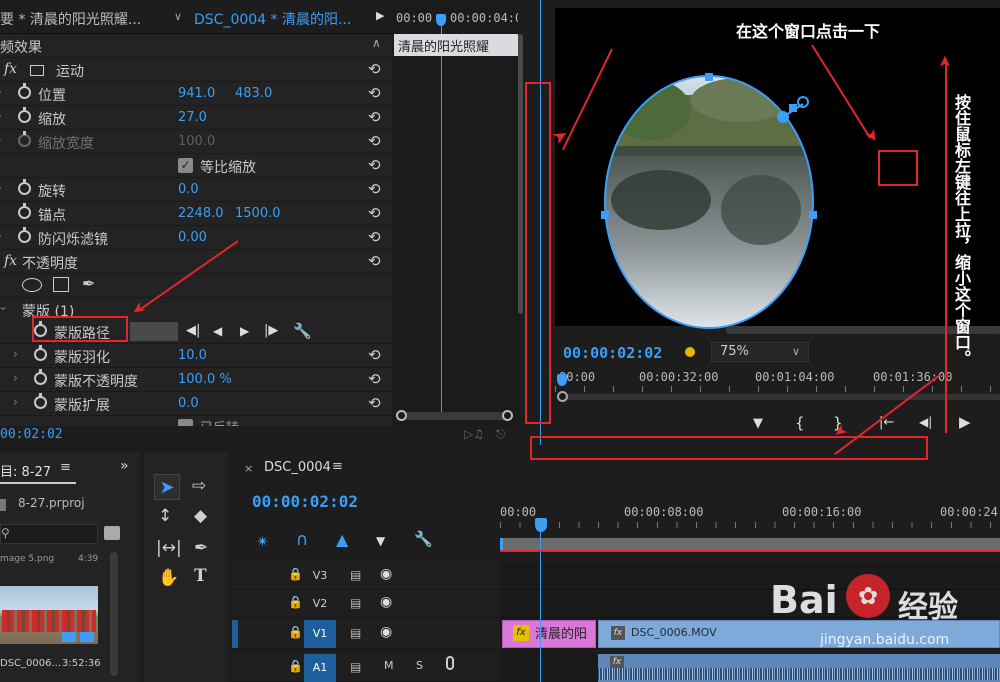  What do you see at coordinates (244, 331) in the screenshot?
I see `track-next-frame-icon: ▶` at bounding box center [244, 331].